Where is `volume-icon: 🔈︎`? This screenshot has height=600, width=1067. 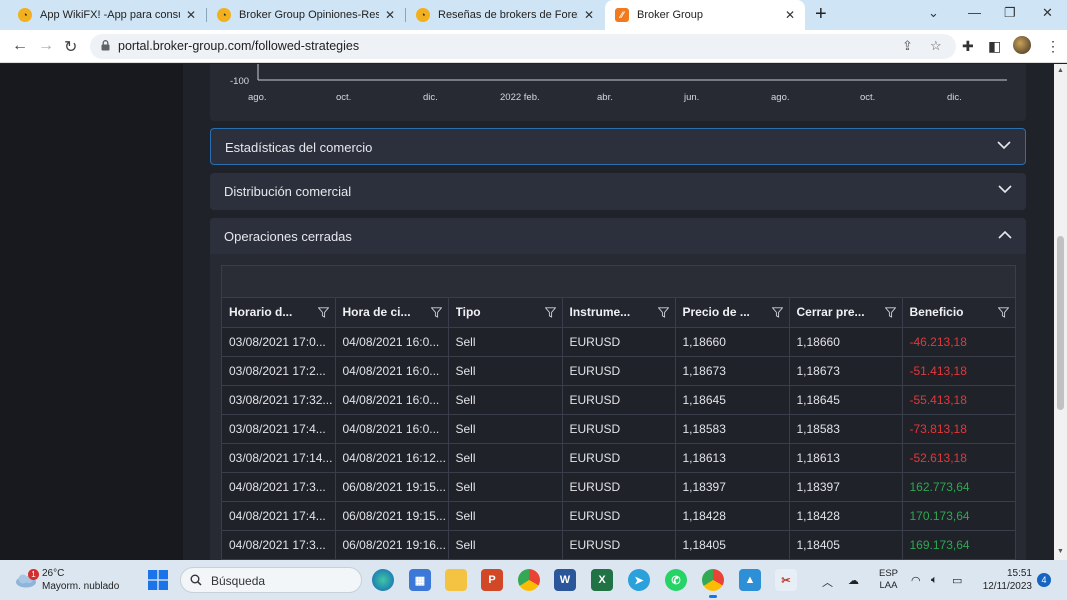
volume-icon: 🔈︎ is located at coordinates (934, 580).